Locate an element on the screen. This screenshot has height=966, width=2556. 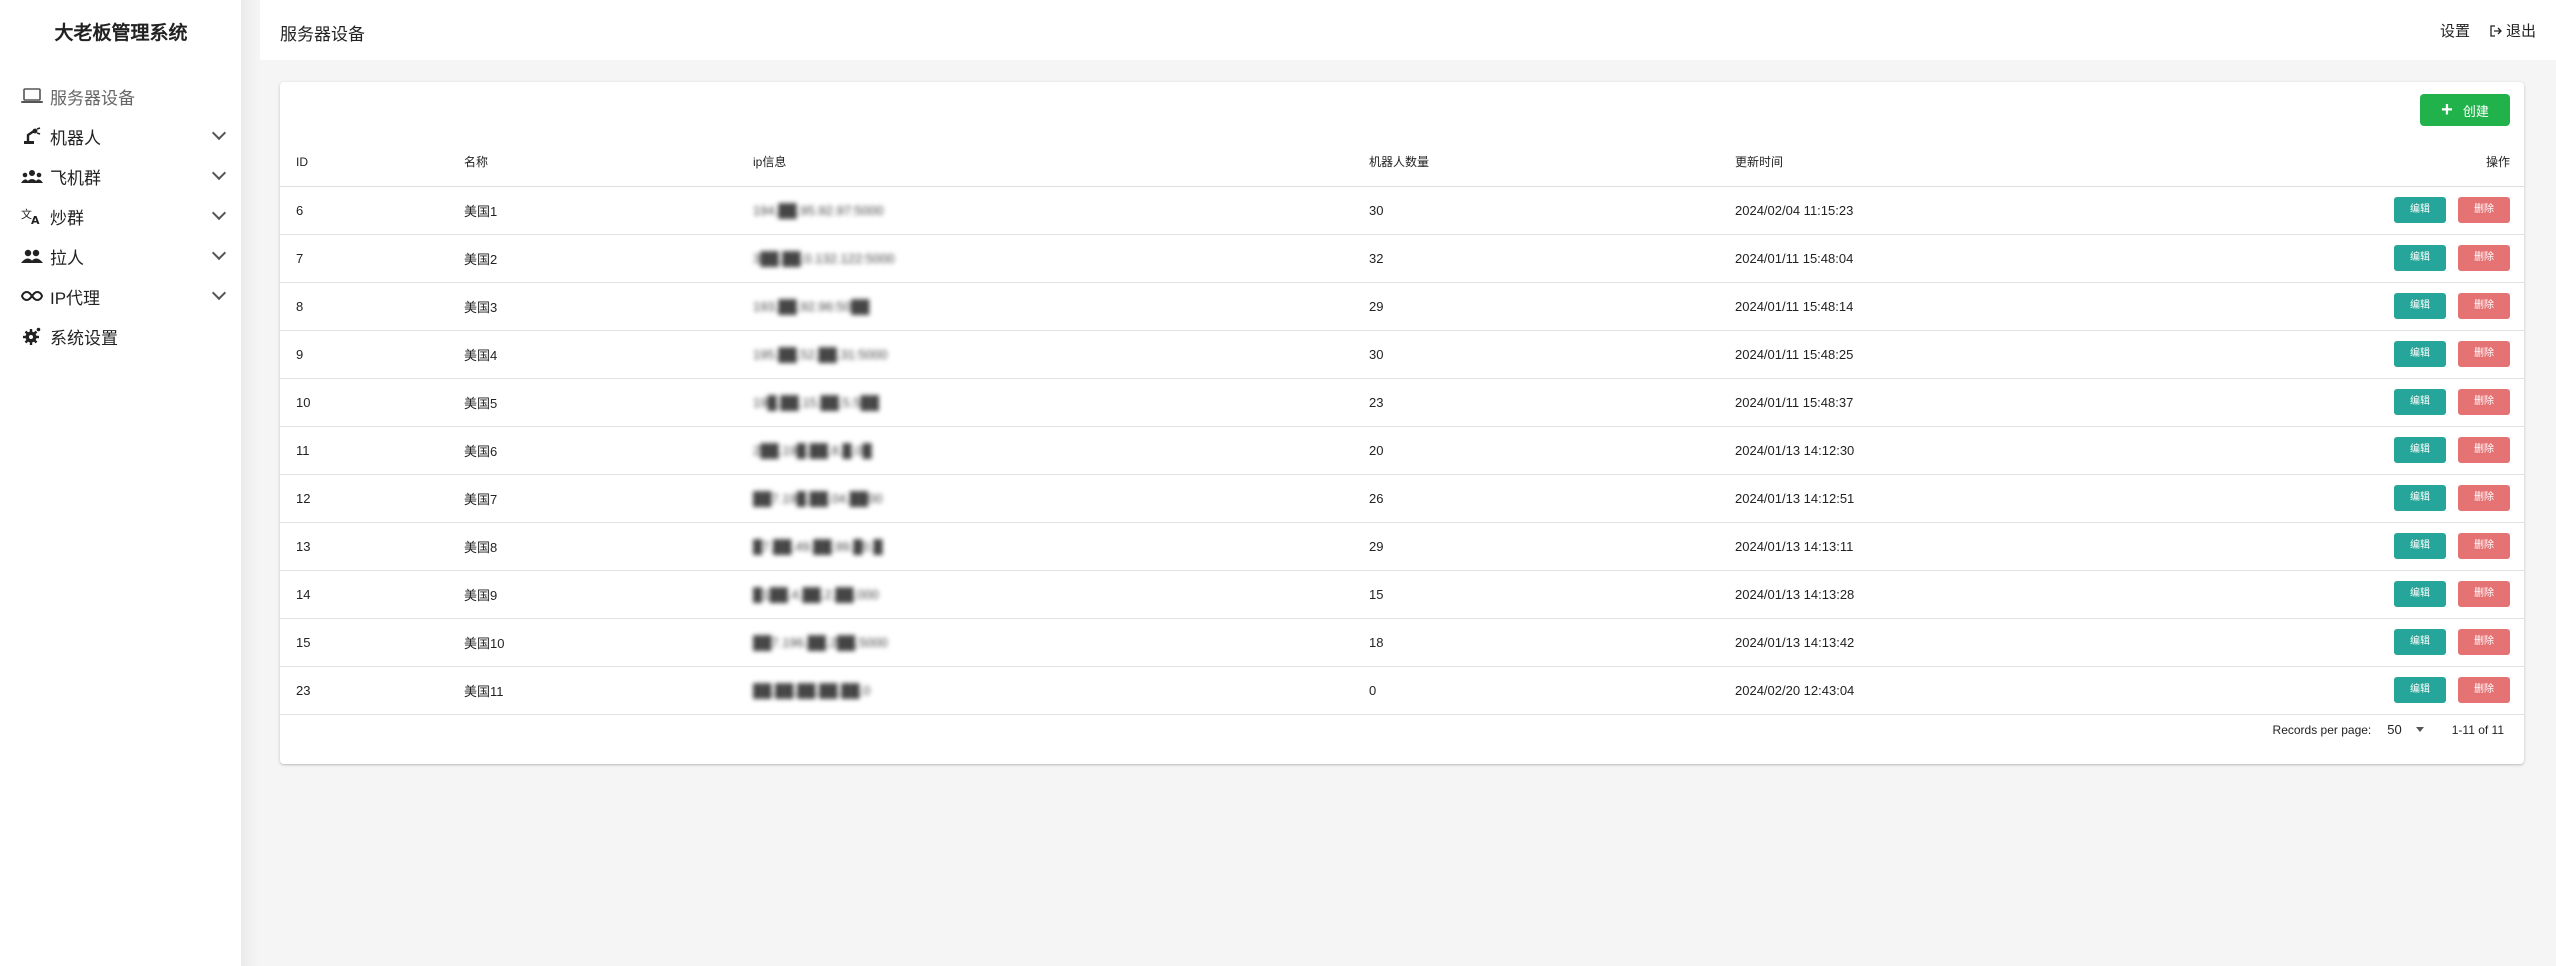
cell-id: 7 is located at coordinates (372, 258).